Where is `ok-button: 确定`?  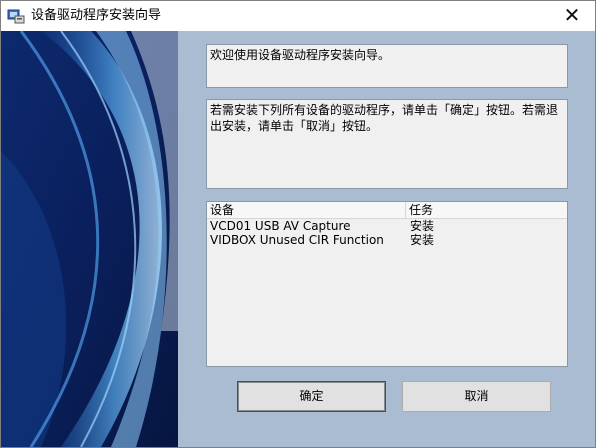 ok-button: 确定 is located at coordinates (311, 396).